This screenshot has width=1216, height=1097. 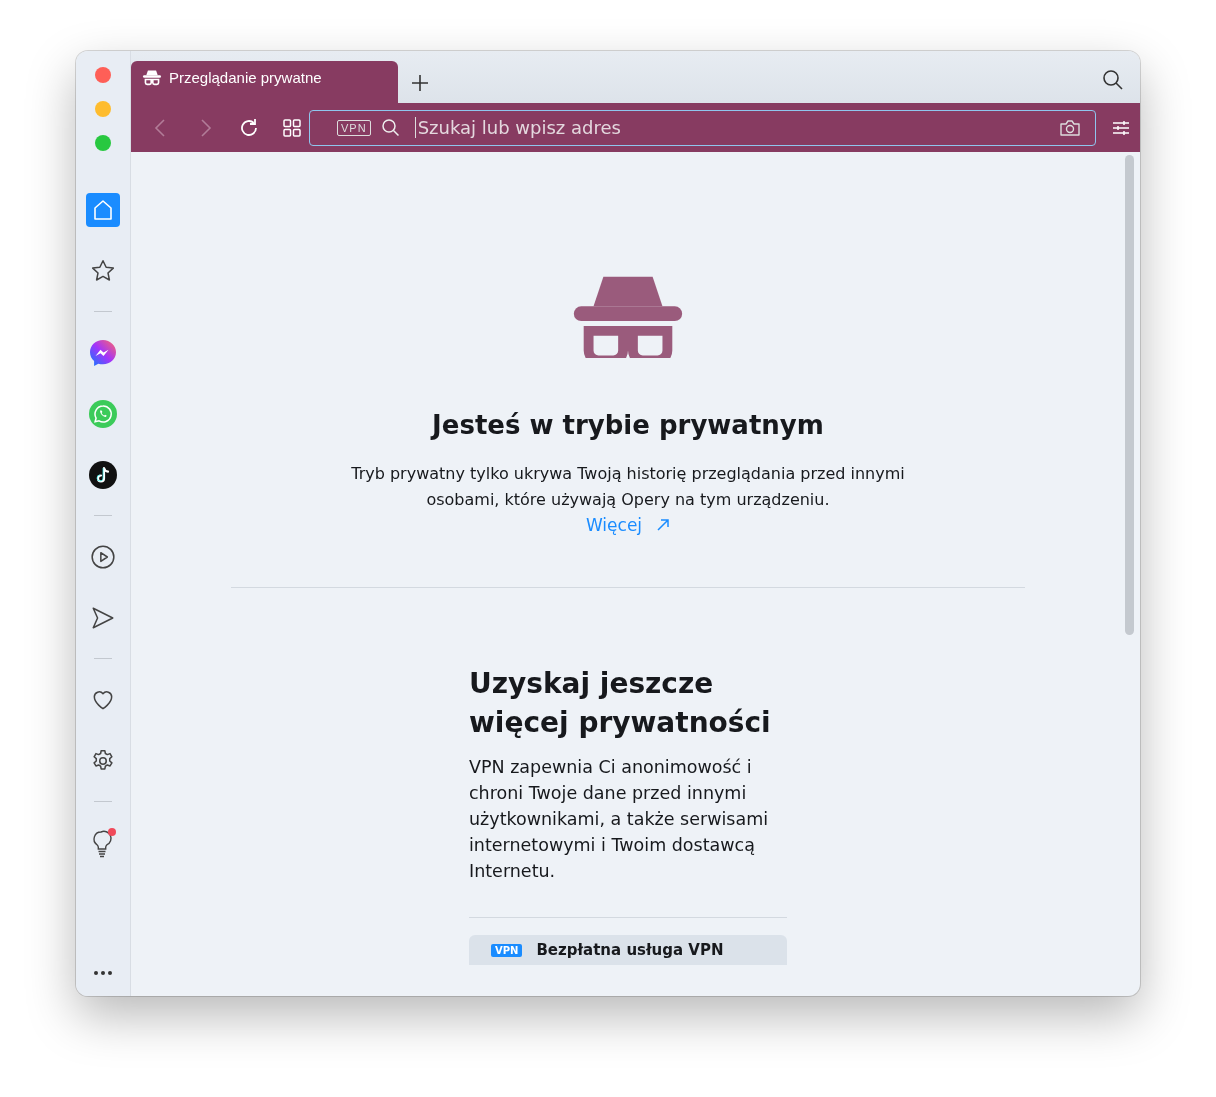 I want to click on external-link-icon, so click(x=663, y=525).